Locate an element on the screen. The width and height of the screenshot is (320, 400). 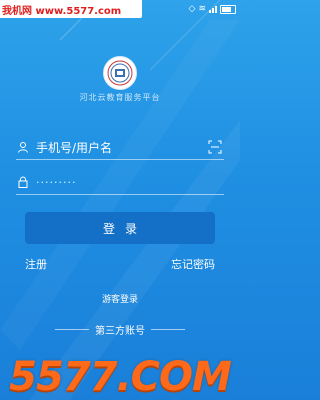
signal-icon is located at coordinates (213, 9).